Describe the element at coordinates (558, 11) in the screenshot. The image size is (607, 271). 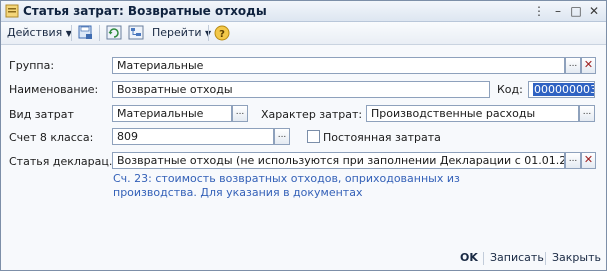
I see `minimize-icon: –` at that location.